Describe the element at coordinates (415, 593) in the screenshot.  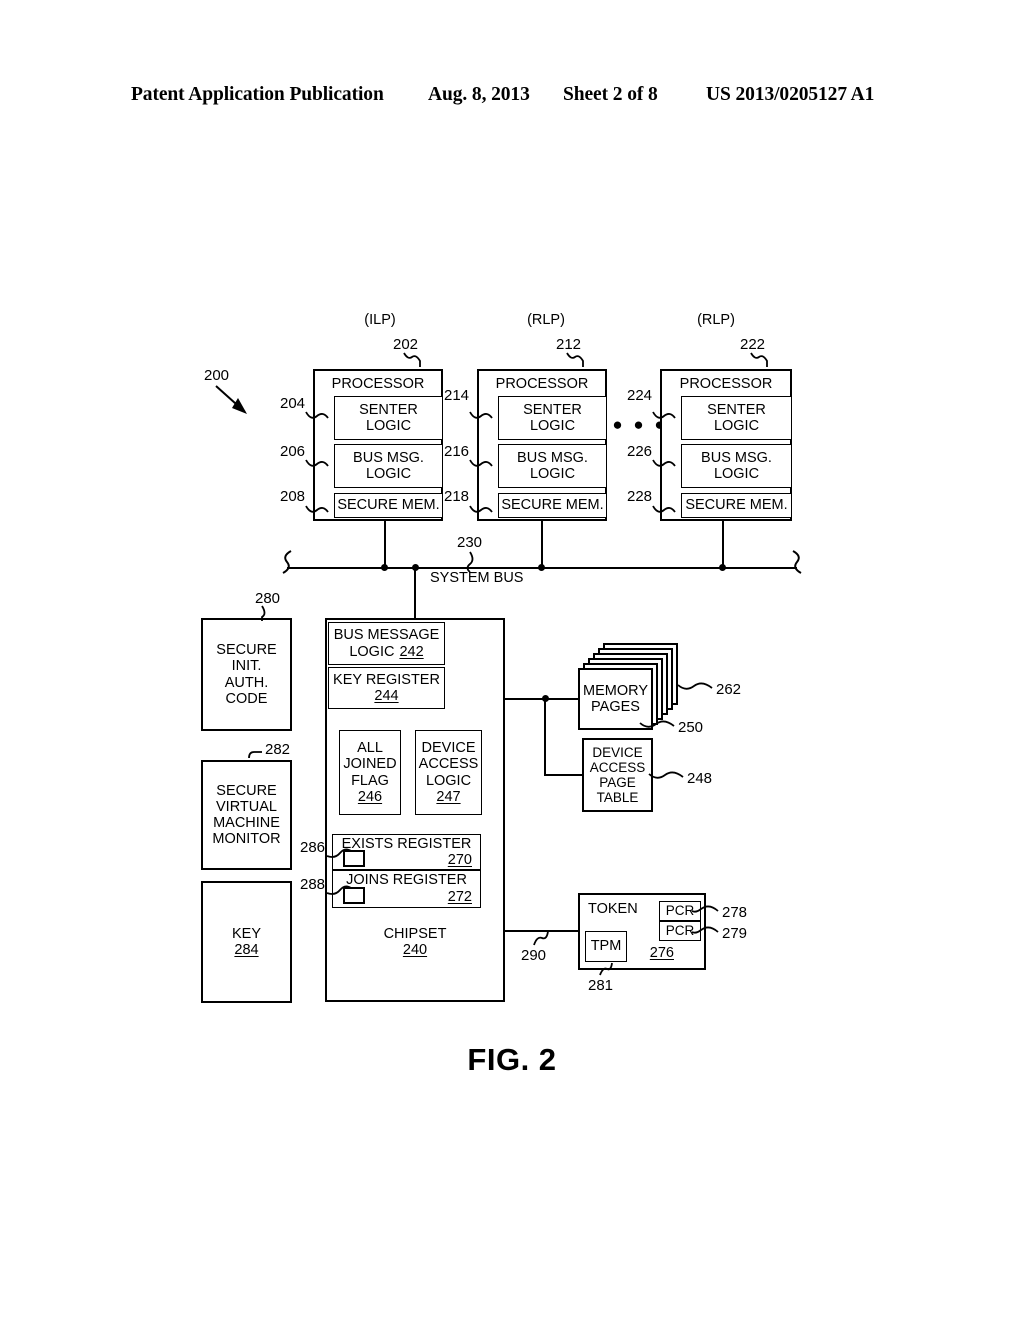
I see `chipset-bus-link` at that location.